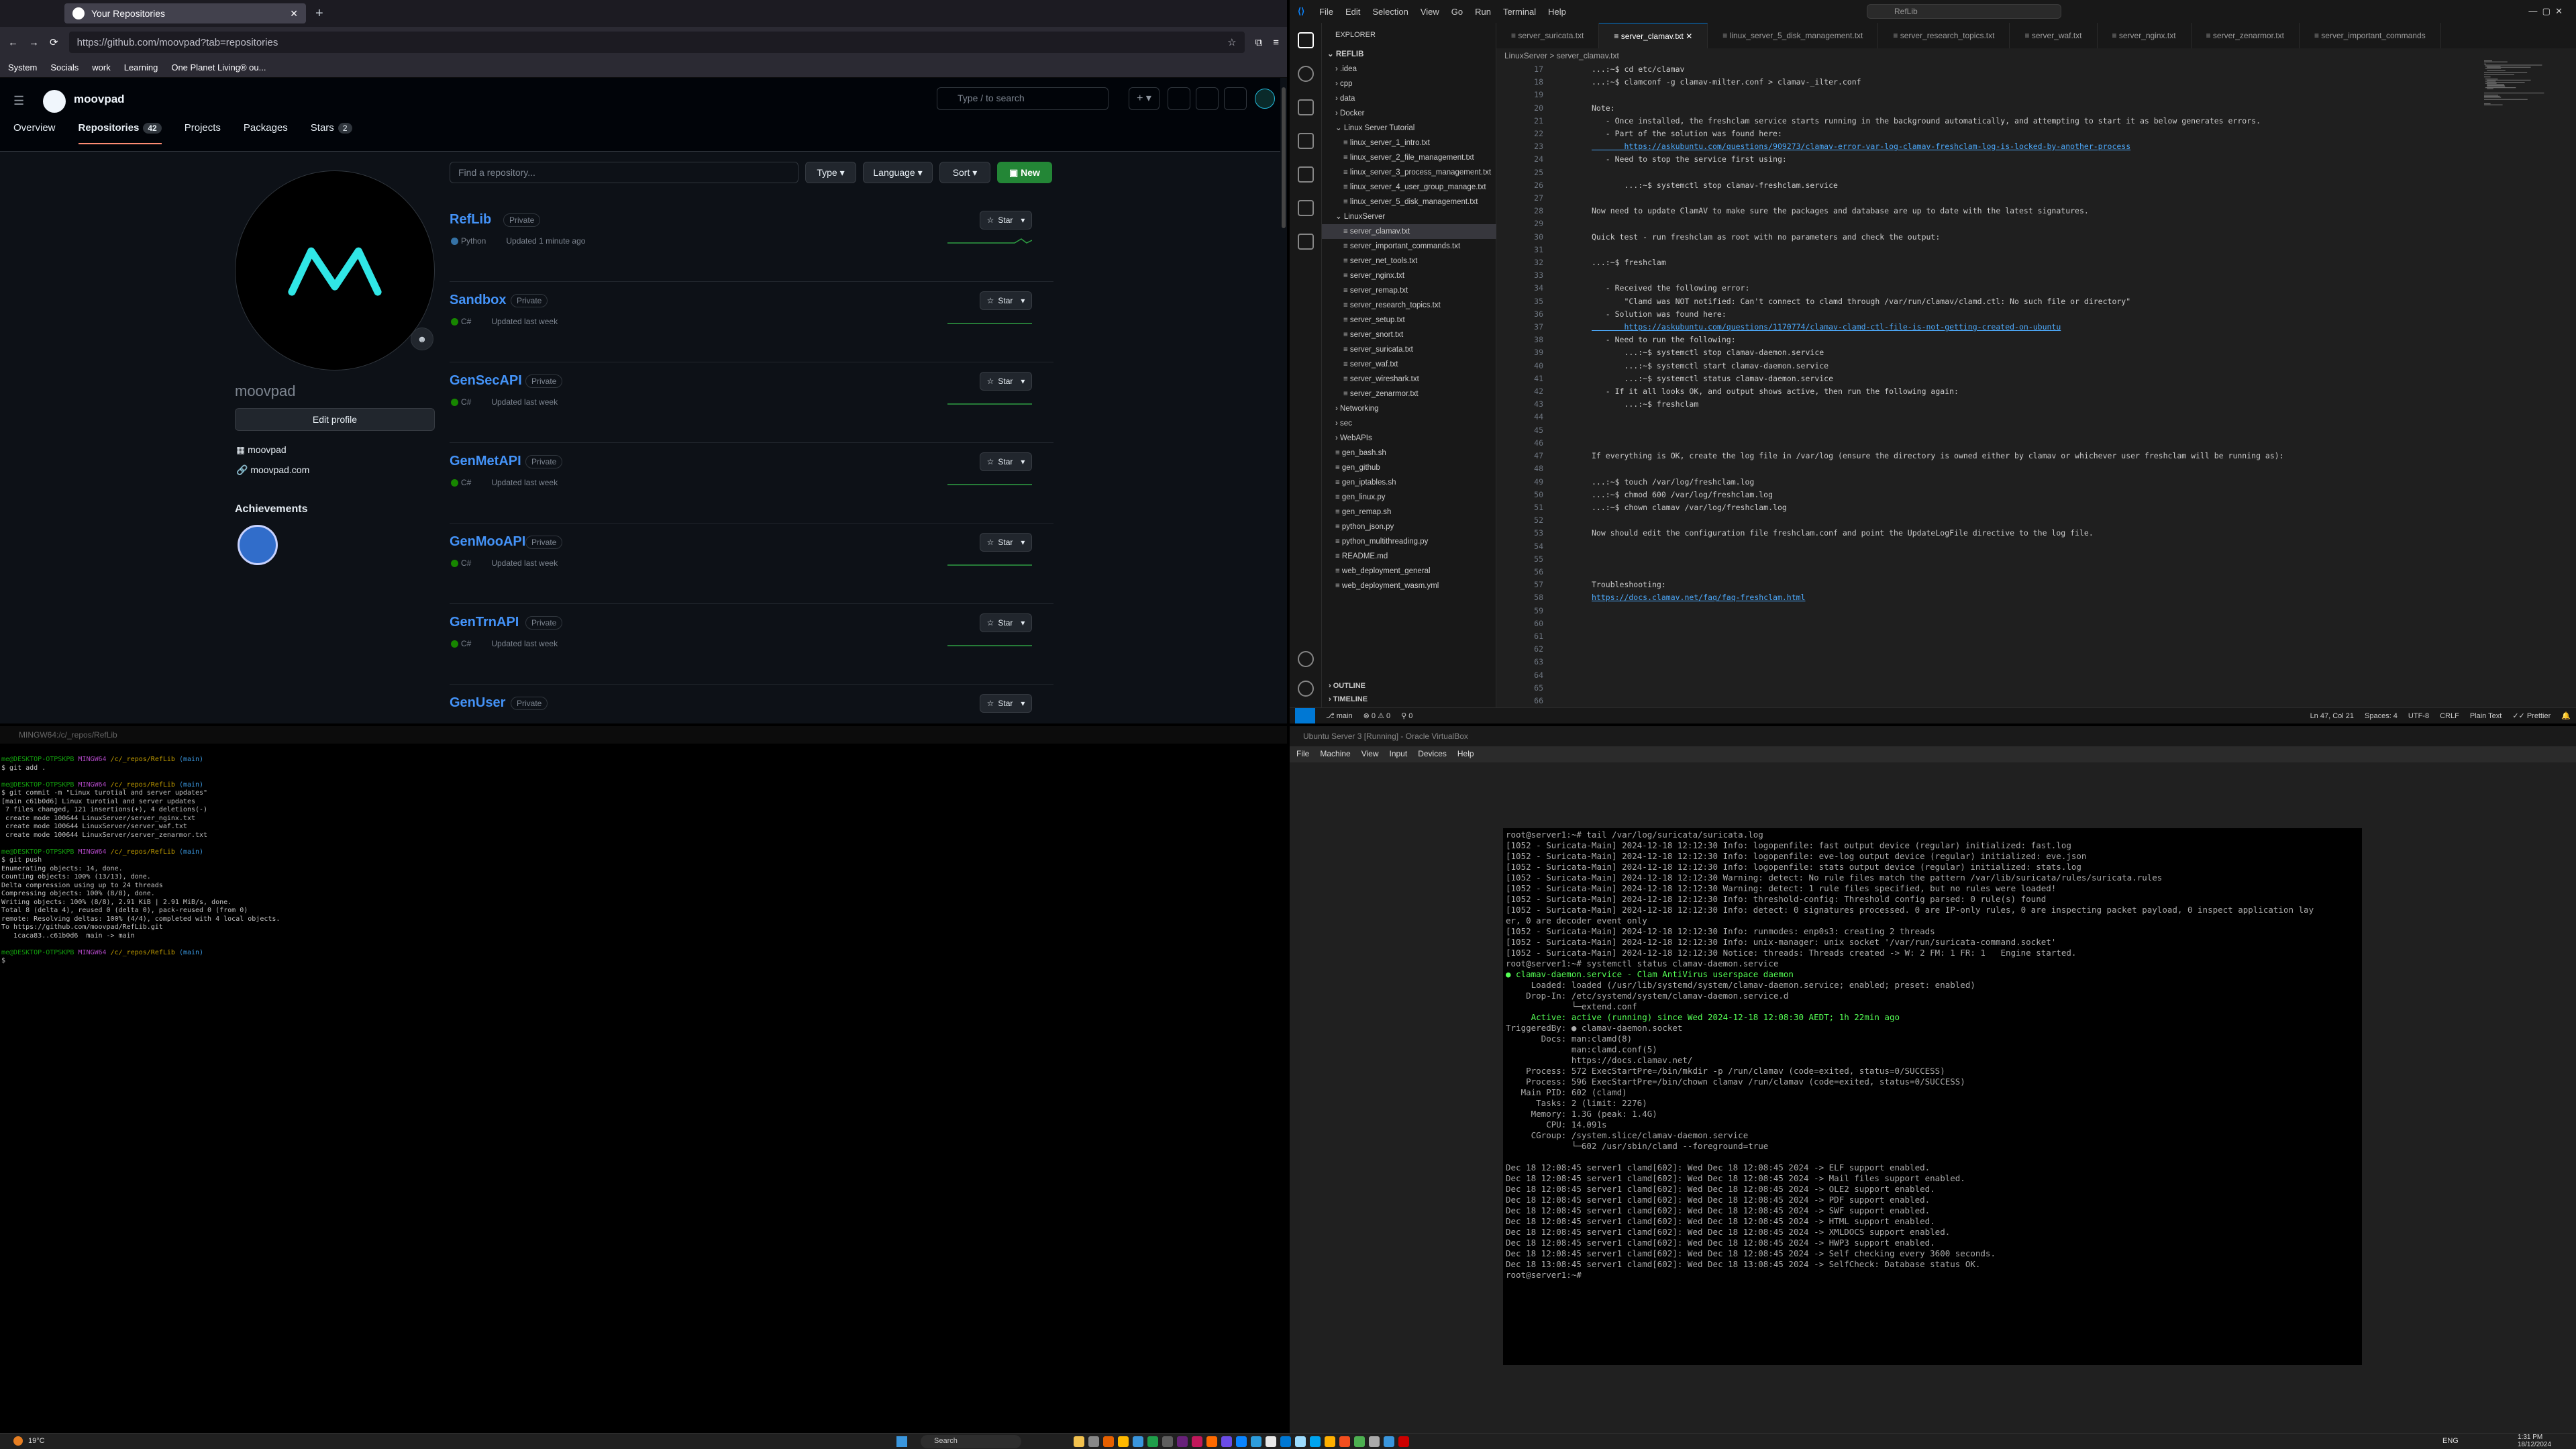 Image resolution: width=2576 pixels, height=1449 pixels. I want to click on repo-name-link: GenMooAPI, so click(487, 542).